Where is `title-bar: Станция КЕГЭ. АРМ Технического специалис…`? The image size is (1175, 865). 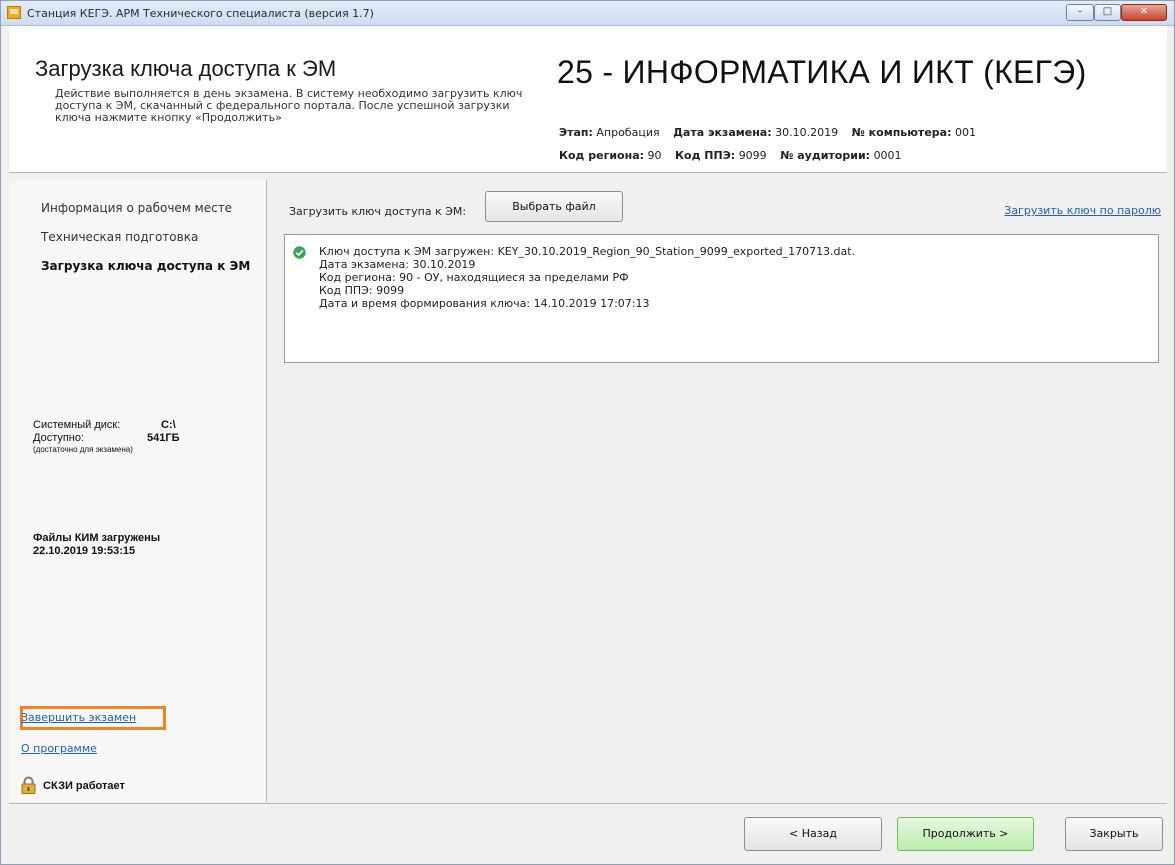
title-bar: Станция КЕГЭ. АРМ Технического специалис… is located at coordinates (587, 13).